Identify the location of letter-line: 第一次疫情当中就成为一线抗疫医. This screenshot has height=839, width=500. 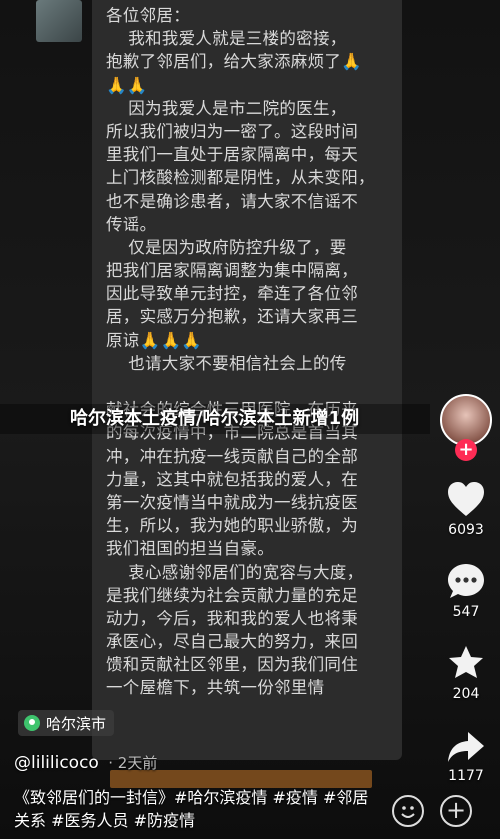
(232, 502).